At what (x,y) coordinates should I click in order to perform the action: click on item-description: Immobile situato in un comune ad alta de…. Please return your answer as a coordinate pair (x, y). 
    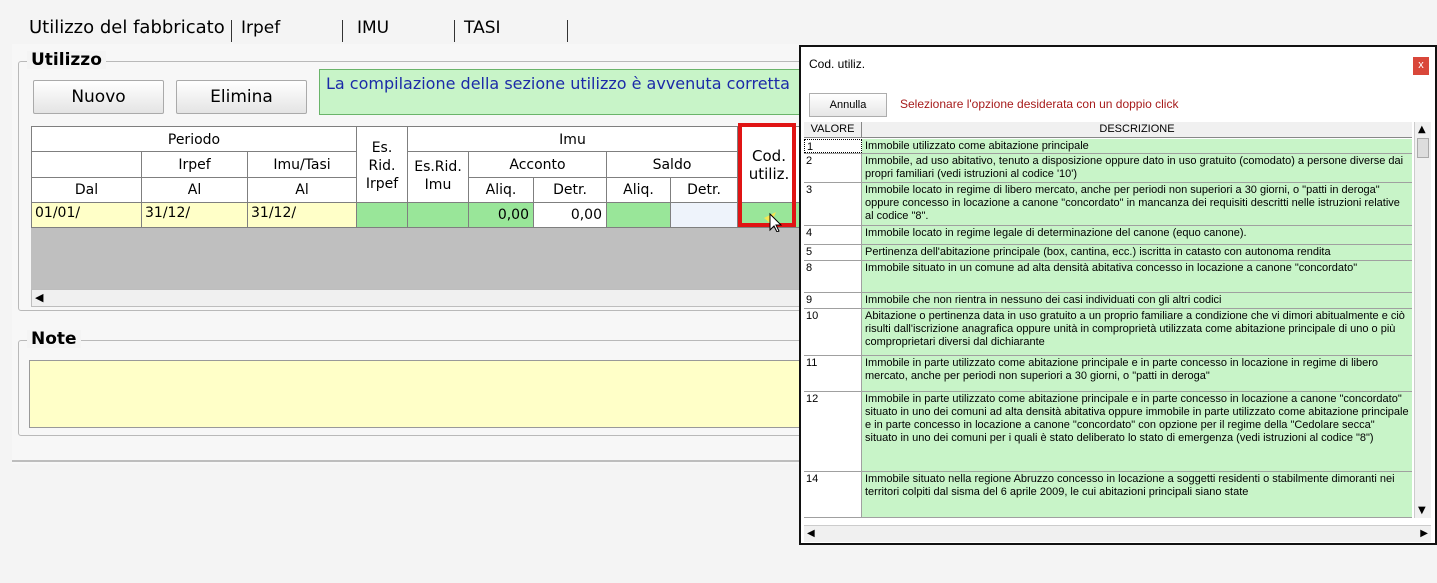
    Looking at the image, I should click on (1137, 276).